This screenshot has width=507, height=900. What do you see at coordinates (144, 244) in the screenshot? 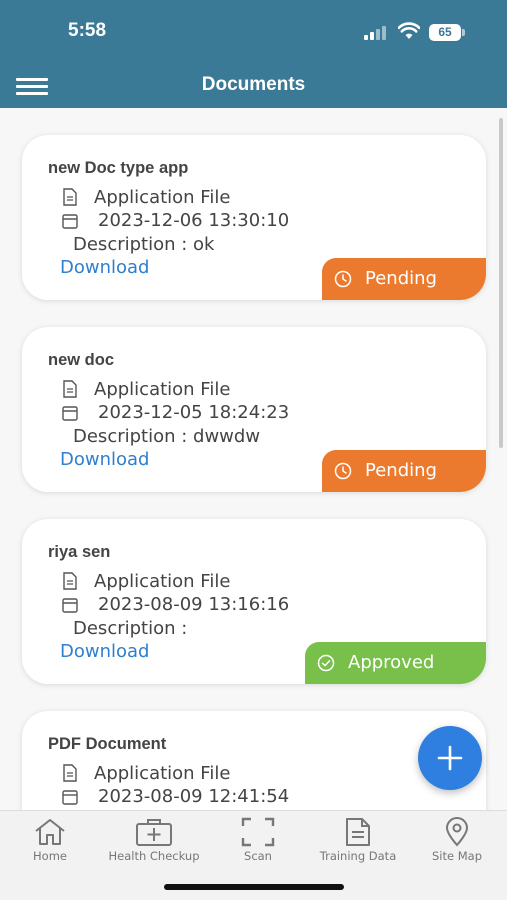
I see `document-description: Description : ok` at bounding box center [144, 244].